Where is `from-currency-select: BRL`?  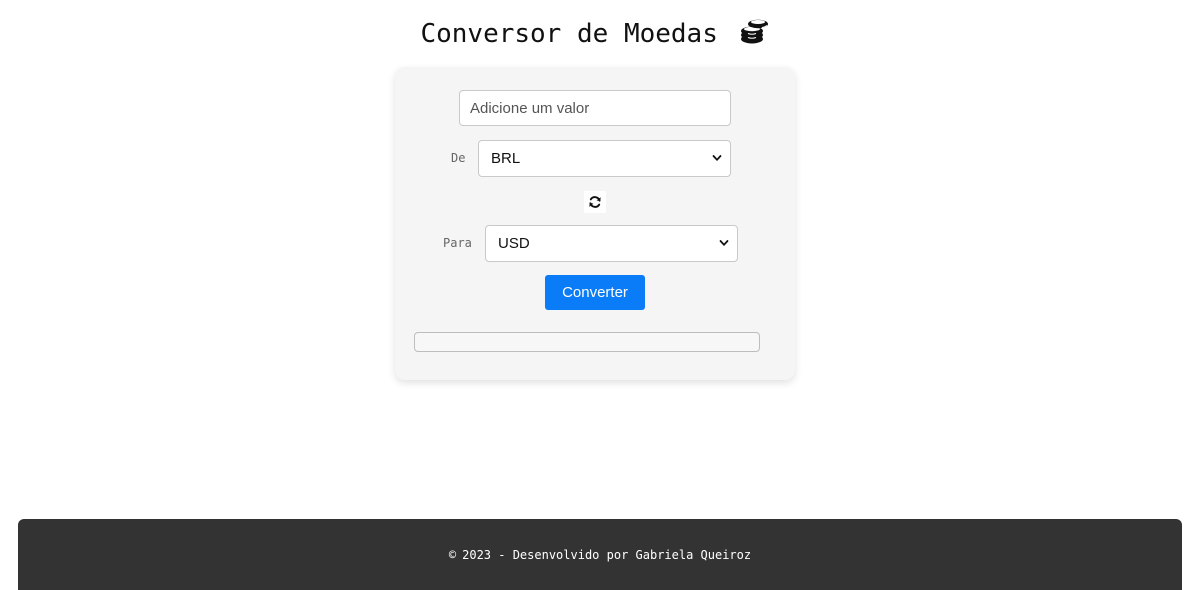 from-currency-select: BRL is located at coordinates (604, 158).